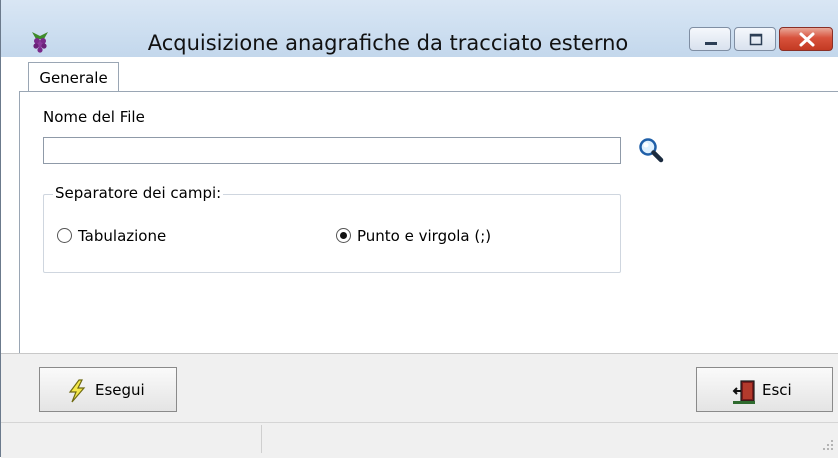 This screenshot has width=838, height=458. I want to click on esci-button: Esci, so click(764, 389).